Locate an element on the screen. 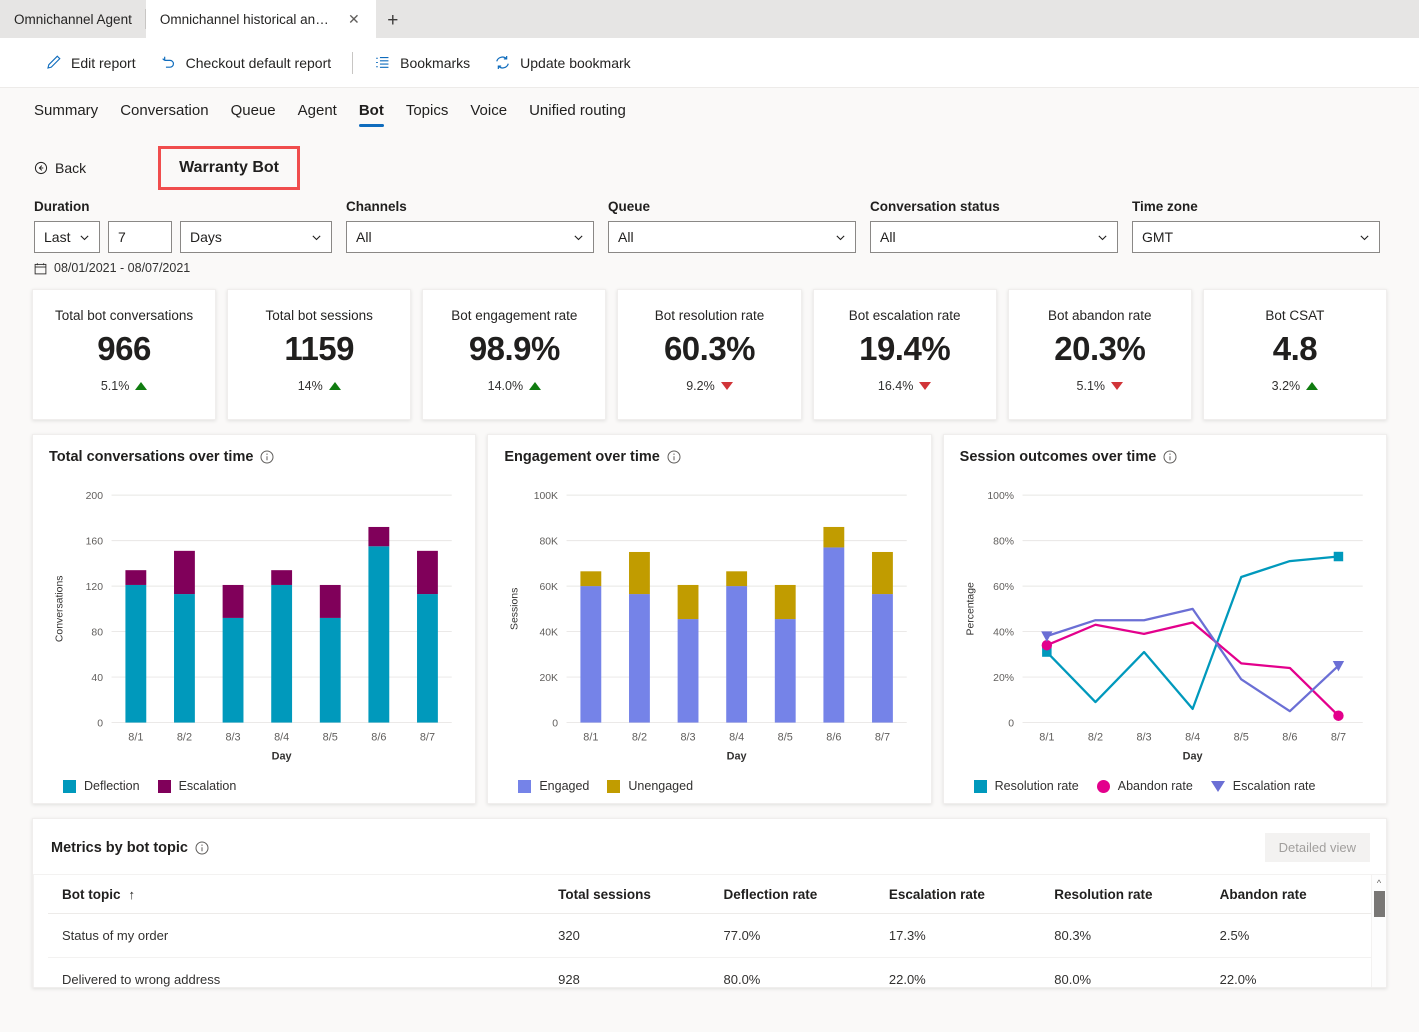 The width and height of the screenshot is (1419, 1032). table-column-header: Resolution rate is located at coordinates (1123, 894).